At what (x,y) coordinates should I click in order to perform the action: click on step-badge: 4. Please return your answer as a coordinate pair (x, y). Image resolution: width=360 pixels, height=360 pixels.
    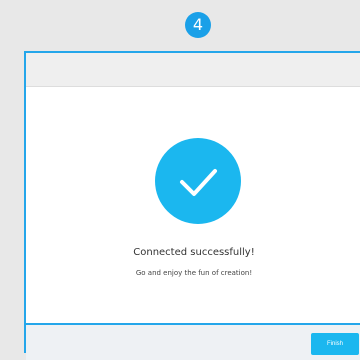
    Looking at the image, I should click on (198, 25).